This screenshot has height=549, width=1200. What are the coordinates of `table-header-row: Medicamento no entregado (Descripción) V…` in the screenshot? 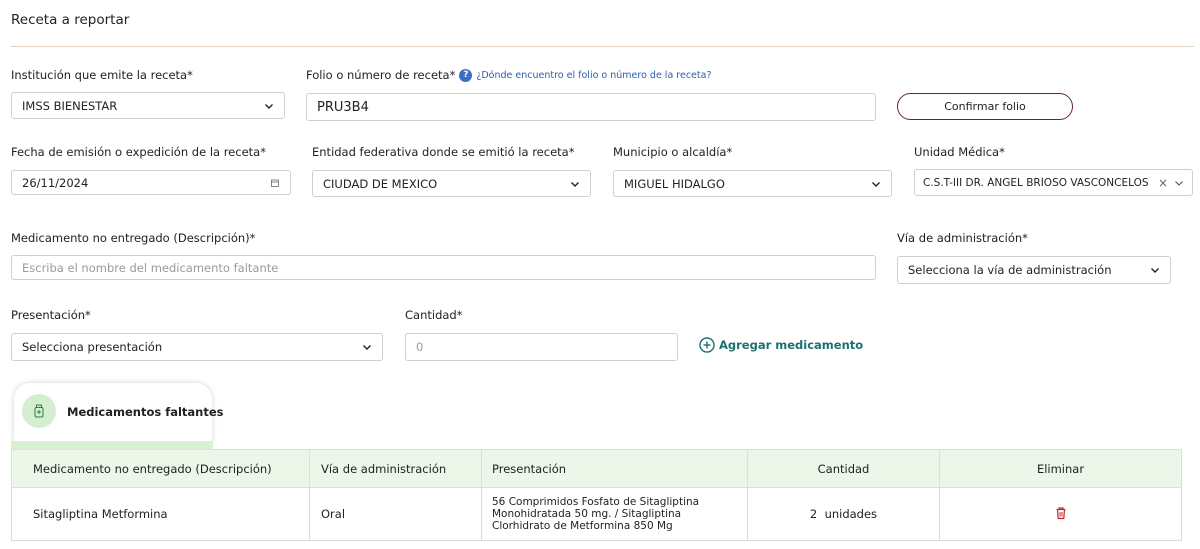 It's located at (596, 468).